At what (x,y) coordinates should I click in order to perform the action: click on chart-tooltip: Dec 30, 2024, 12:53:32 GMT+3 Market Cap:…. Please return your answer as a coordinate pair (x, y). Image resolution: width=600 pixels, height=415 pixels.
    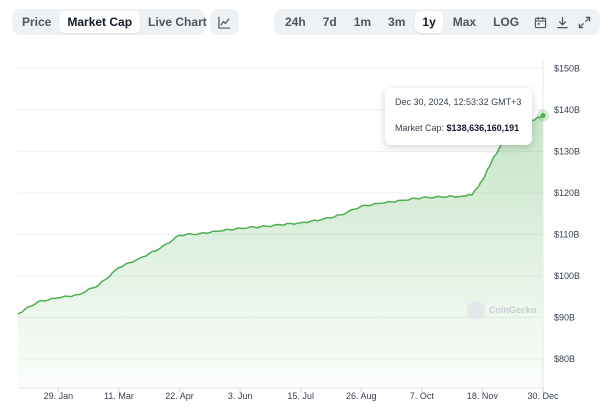
    Looking at the image, I should click on (458, 116).